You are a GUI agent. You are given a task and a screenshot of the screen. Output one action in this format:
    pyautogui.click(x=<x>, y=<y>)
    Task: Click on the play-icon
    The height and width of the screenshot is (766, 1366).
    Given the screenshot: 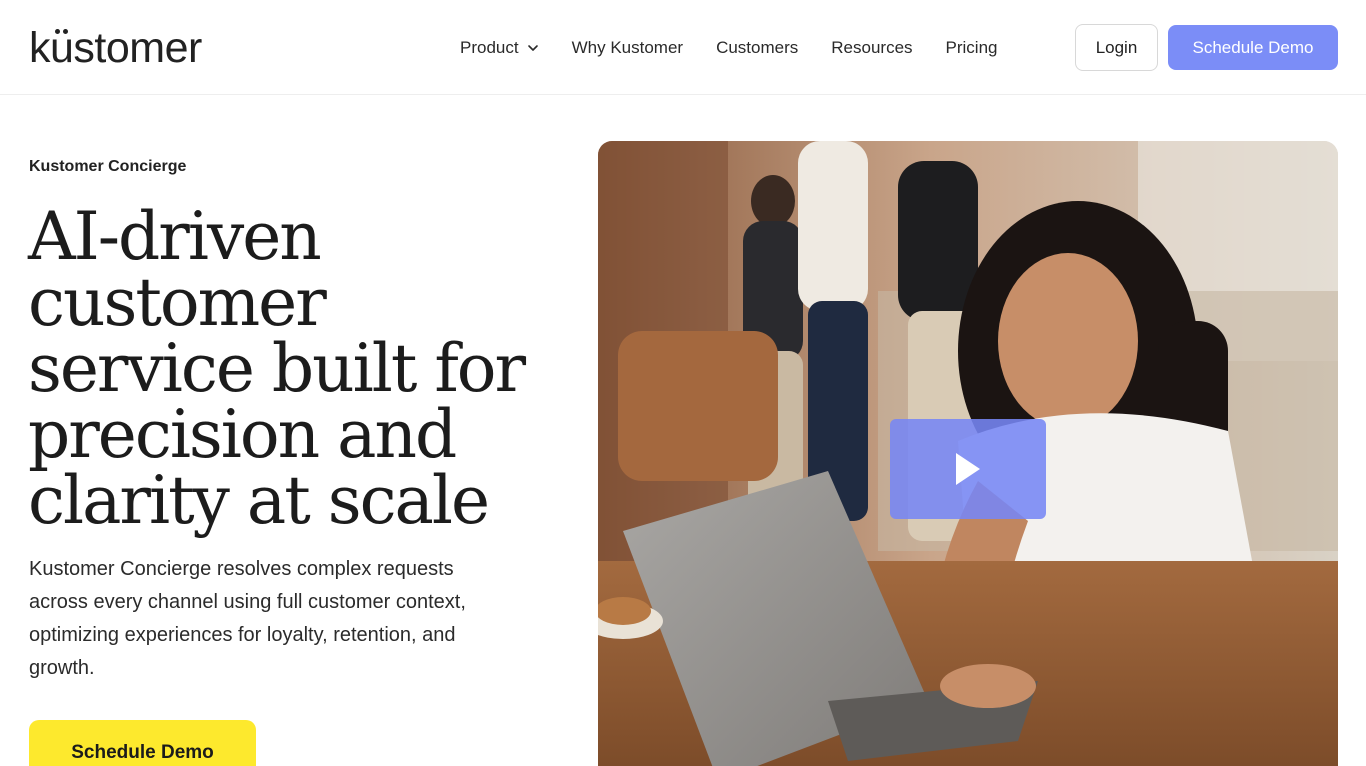 What is the action you would take?
    pyautogui.click(x=968, y=469)
    